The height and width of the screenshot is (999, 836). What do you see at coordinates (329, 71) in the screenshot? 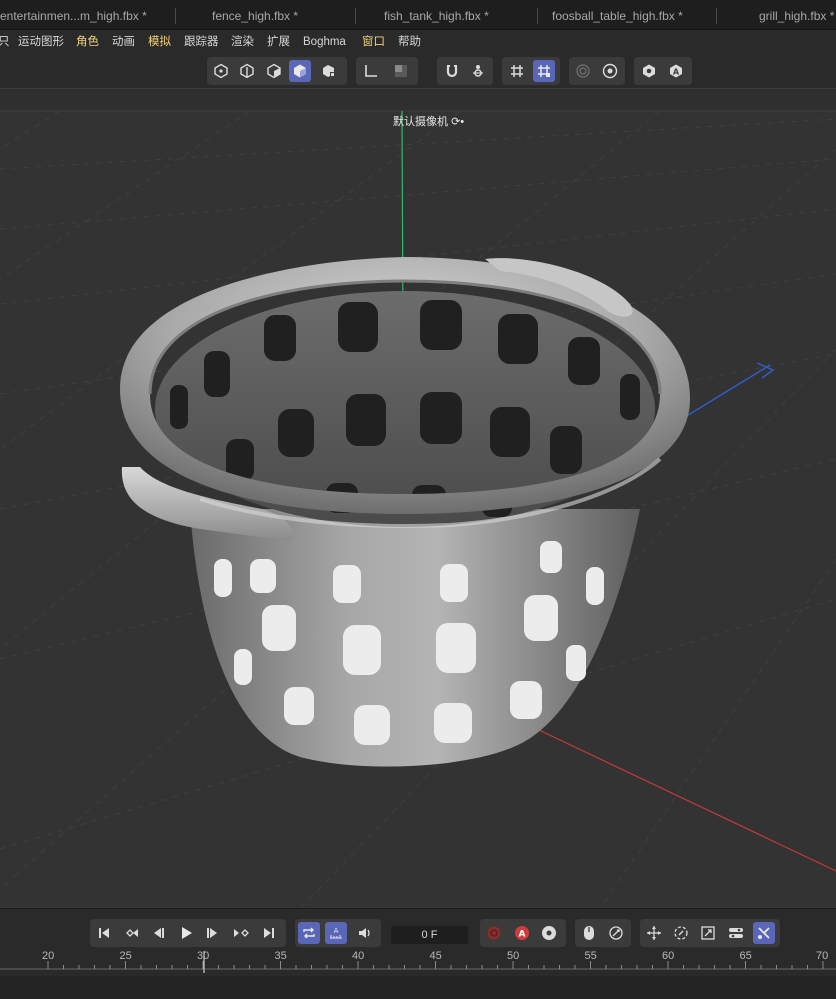
I see `uv-mode-icon` at bounding box center [329, 71].